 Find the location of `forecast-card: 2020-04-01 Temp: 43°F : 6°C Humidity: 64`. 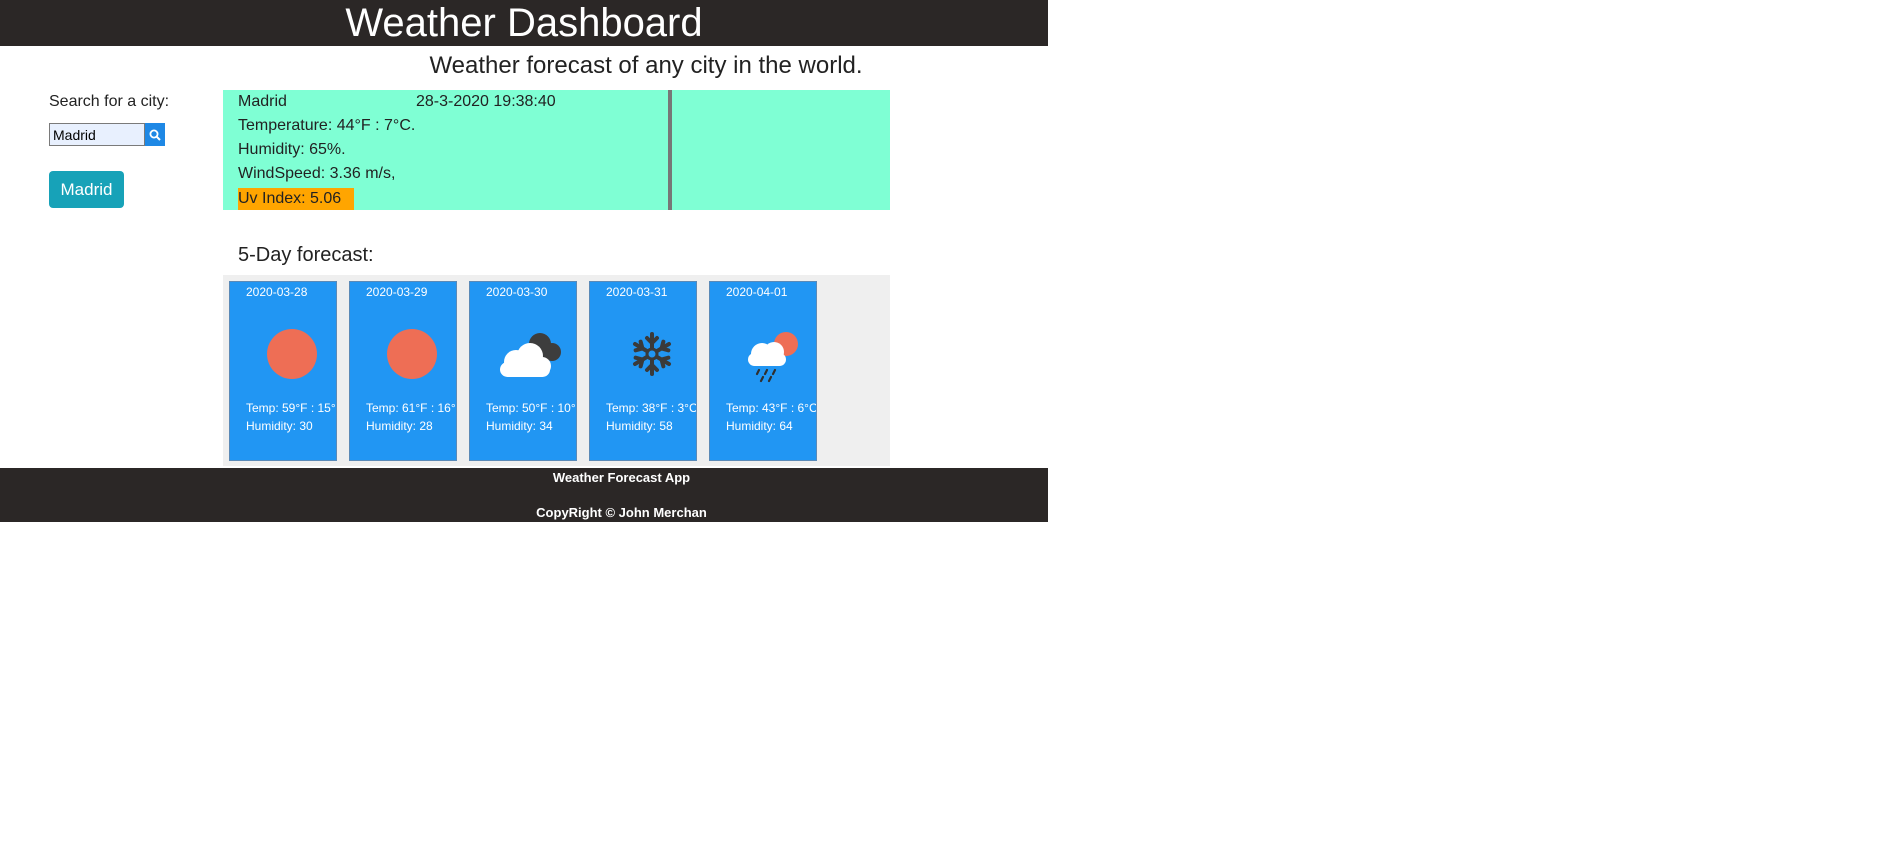

forecast-card: 2020-04-01 Temp: 43°F : 6°C Humidity: 64 is located at coordinates (763, 371).